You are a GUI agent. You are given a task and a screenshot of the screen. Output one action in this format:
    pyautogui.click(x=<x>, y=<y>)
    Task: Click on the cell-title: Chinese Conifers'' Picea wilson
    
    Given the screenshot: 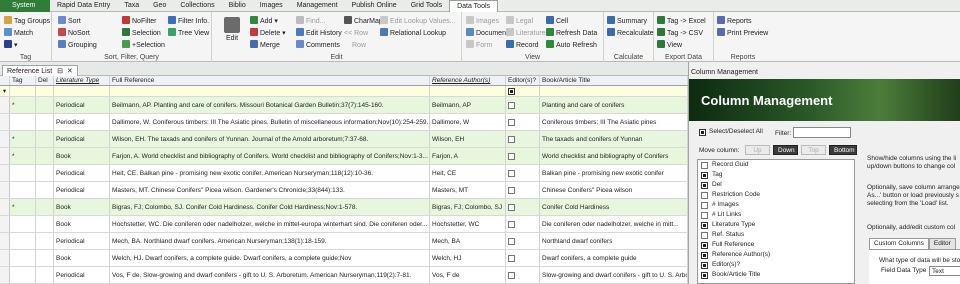 What is the action you would take?
    pyautogui.click(x=614, y=190)
    